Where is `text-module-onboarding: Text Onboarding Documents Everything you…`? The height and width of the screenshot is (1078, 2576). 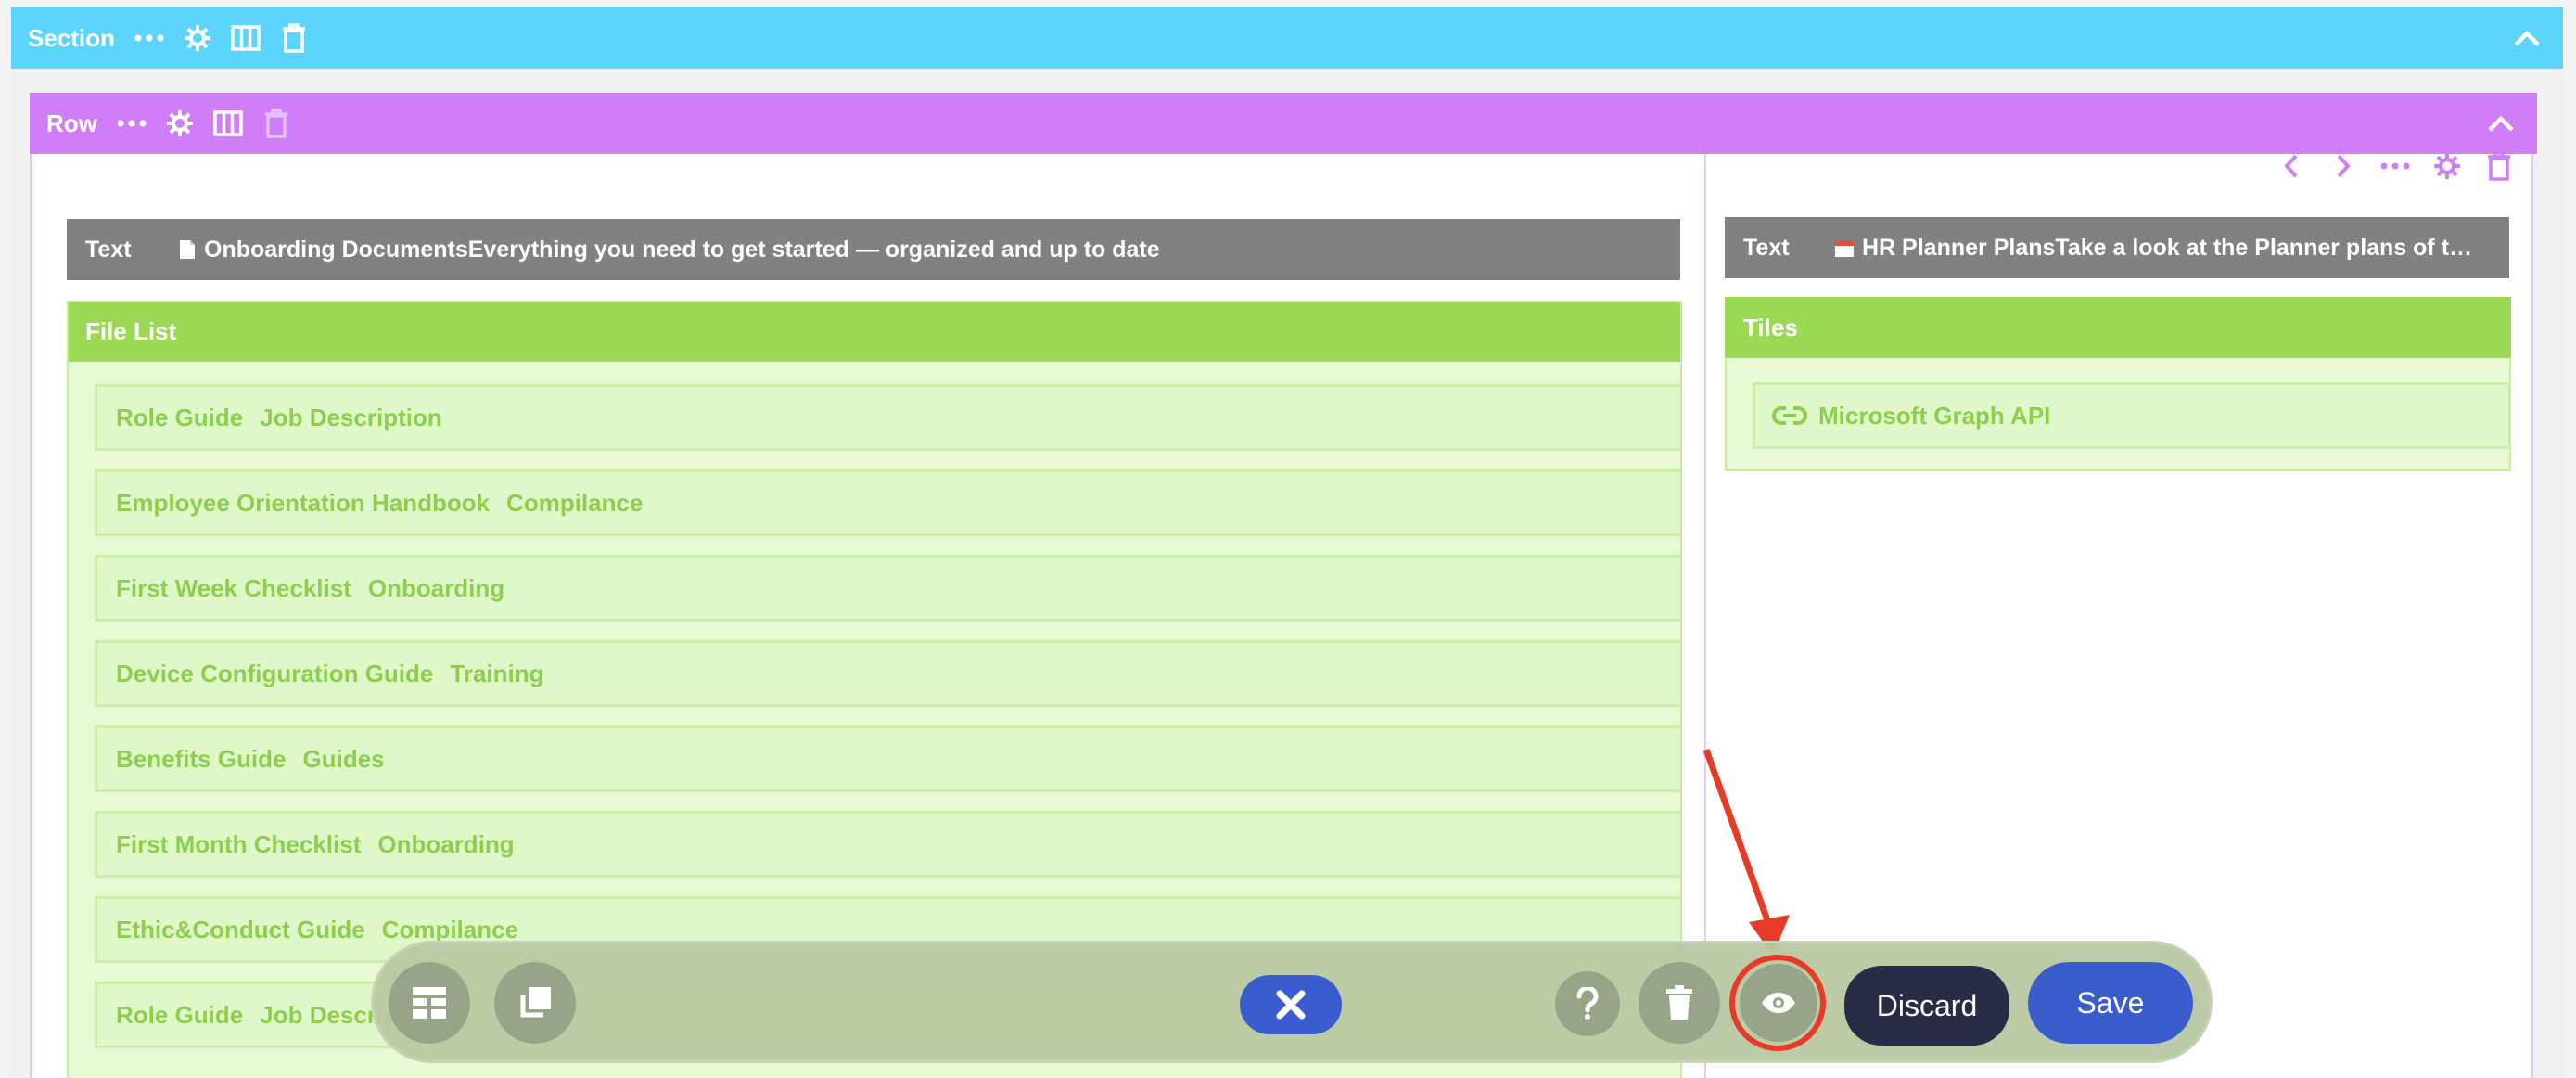 text-module-onboarding: Text Onboarding Documents Everything you… is located at coordinates (873, 250).